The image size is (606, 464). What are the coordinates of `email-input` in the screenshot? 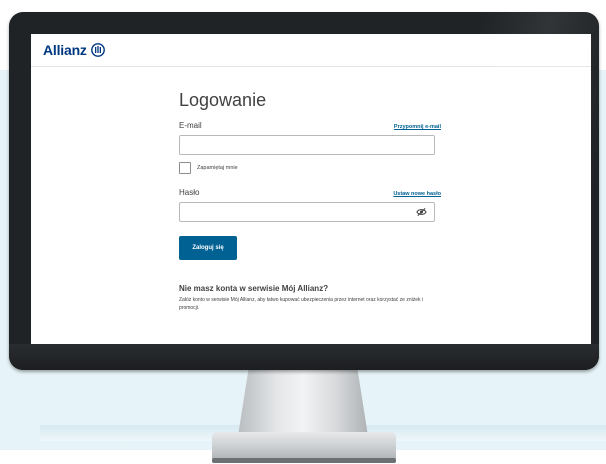 It's located at (307, 145).